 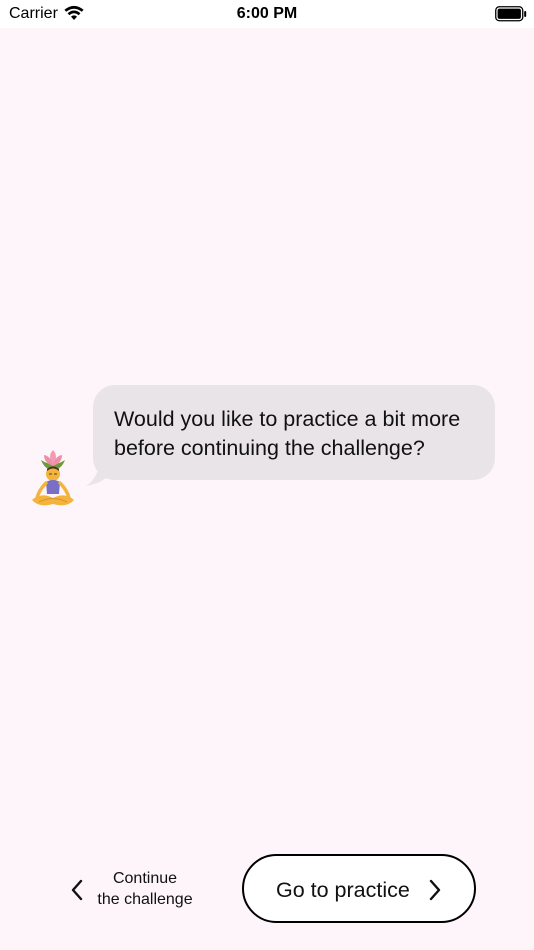 I want to click on person-in-lotus-position-icon, so click(x=53, y=478).